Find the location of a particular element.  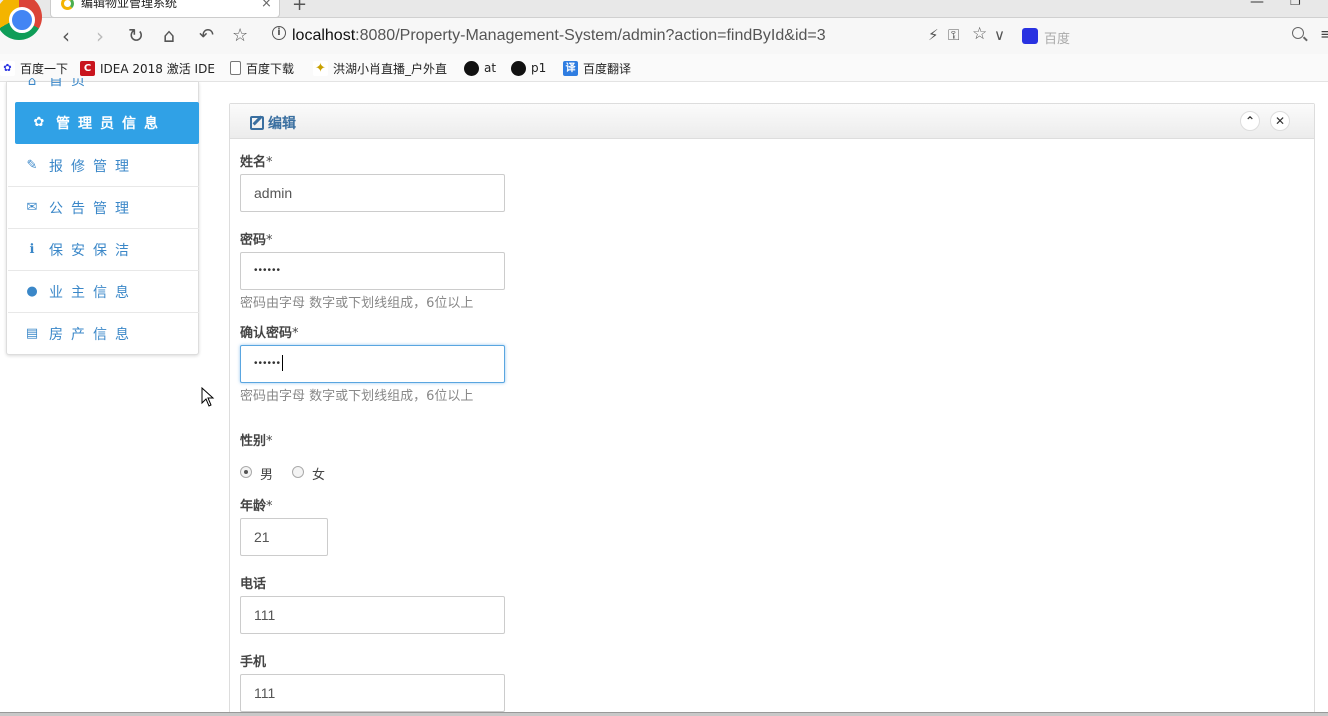

sidebar-item-label: 报修管理 is located at coordinates (93, 166).